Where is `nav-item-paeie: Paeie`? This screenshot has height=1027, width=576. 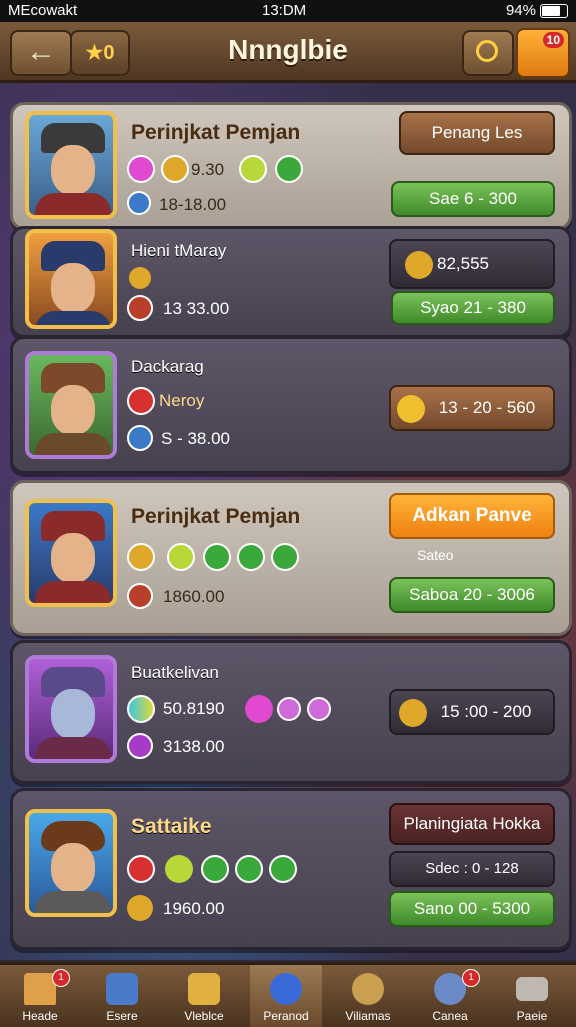
nav-item-paeie: Paeie is located at coordinates (532, 996).